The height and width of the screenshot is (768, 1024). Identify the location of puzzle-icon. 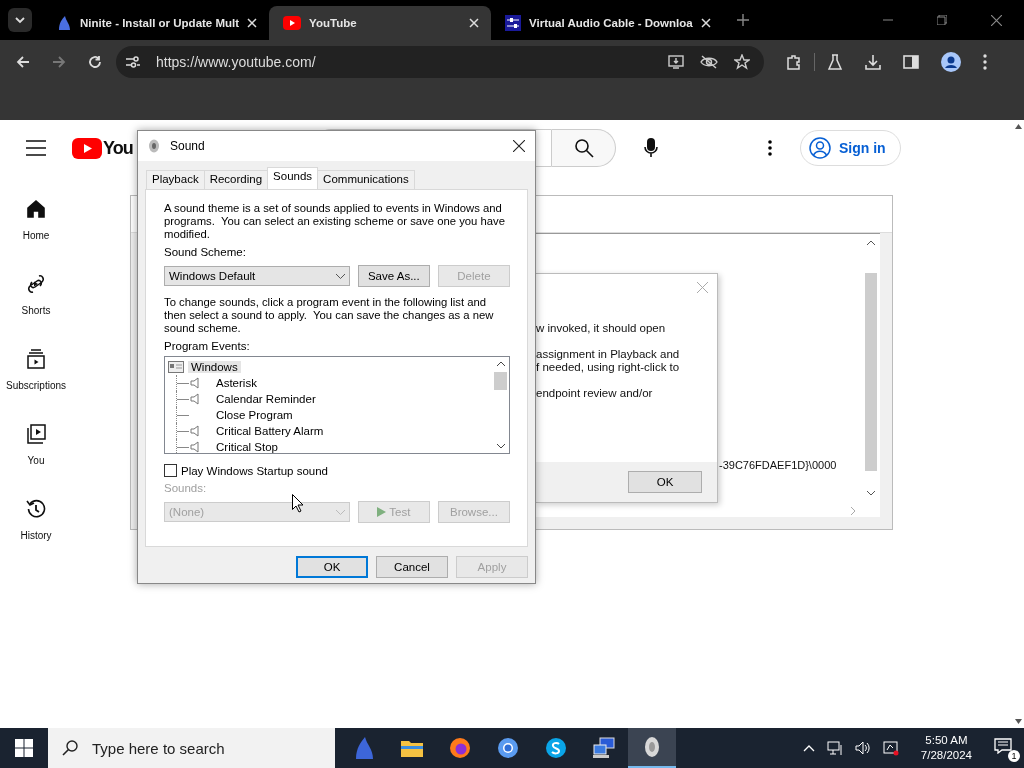
(794, 62).